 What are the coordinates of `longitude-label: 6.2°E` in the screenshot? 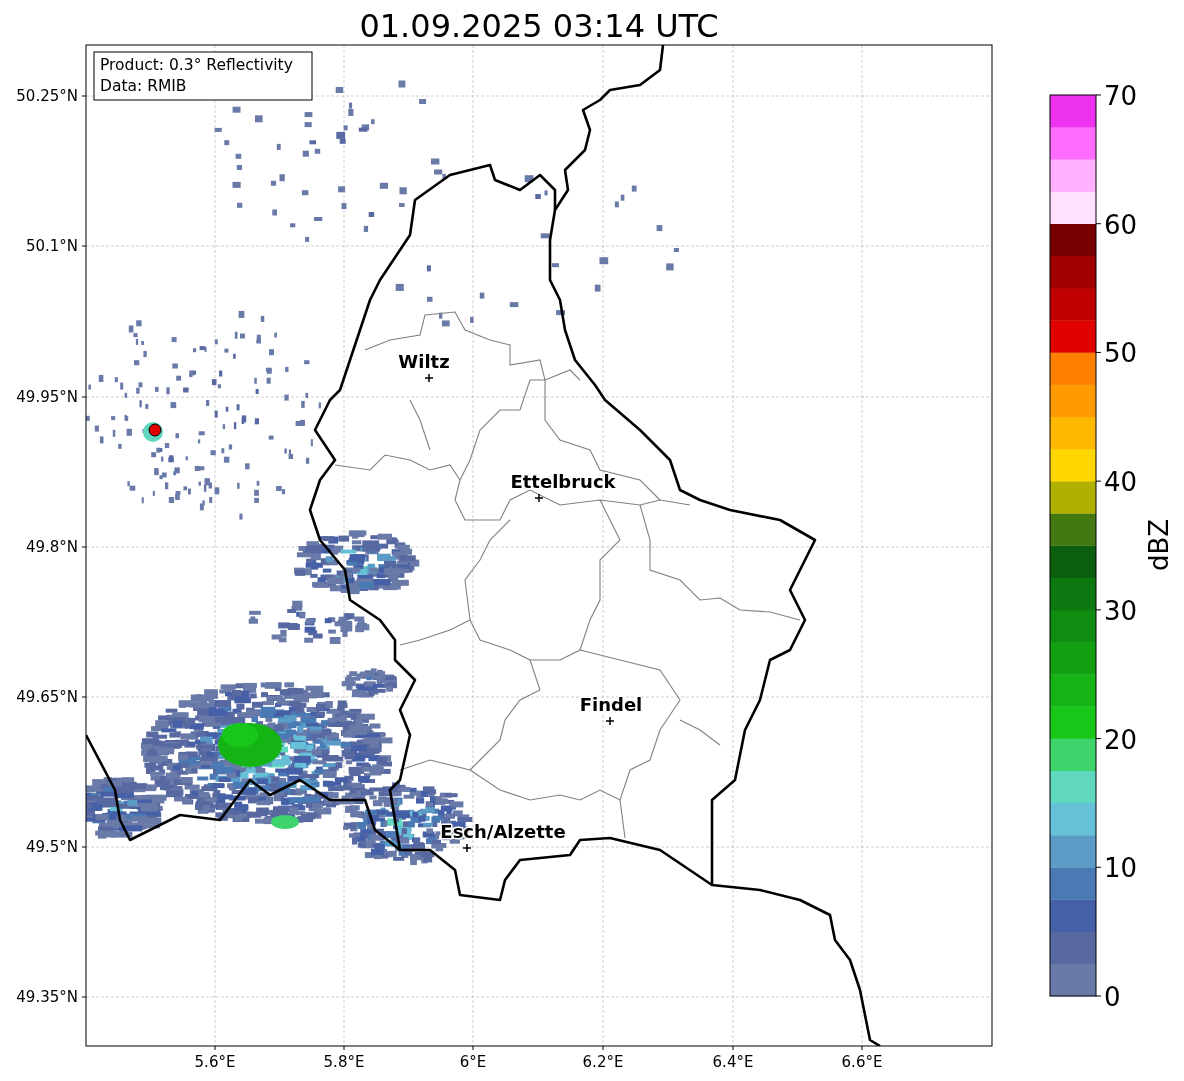 It's located at (603, 1062).